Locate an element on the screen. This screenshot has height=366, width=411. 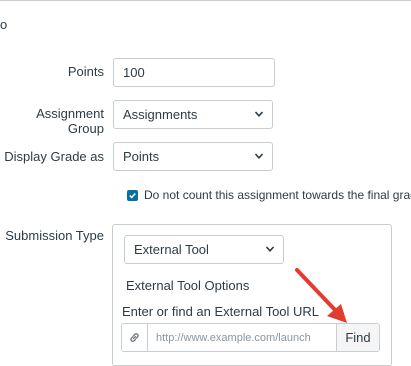
assignment-group-selected: Assignments is located at coordinates (160, 114).